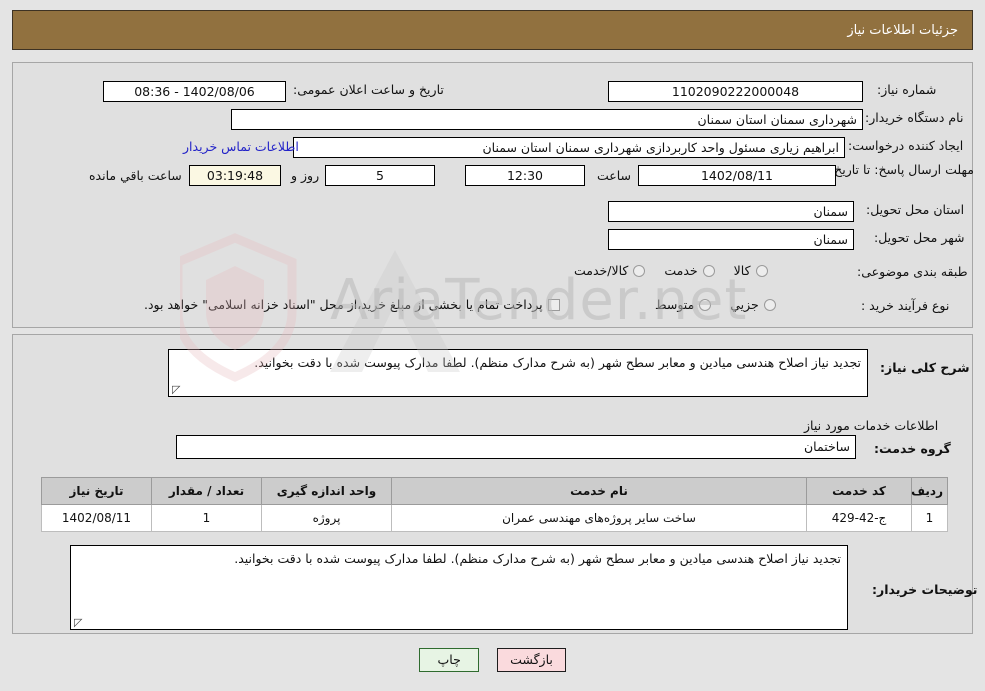 The width and height of the screenshot is (985, 691). What do you see at coordinates (639, 270) in the screenshot?
I see `radio-category-goods-service` at bounding box center [639, 270].